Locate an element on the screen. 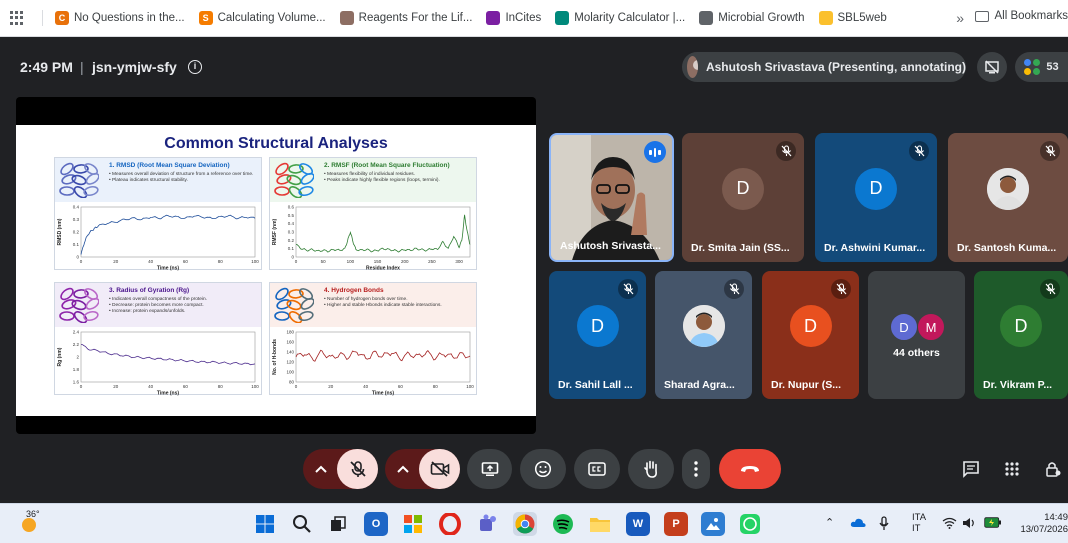 Image resolution: width=1068 pixels, height=543 pixels. input-language: ITA IT is located at coordinates (919, 523).